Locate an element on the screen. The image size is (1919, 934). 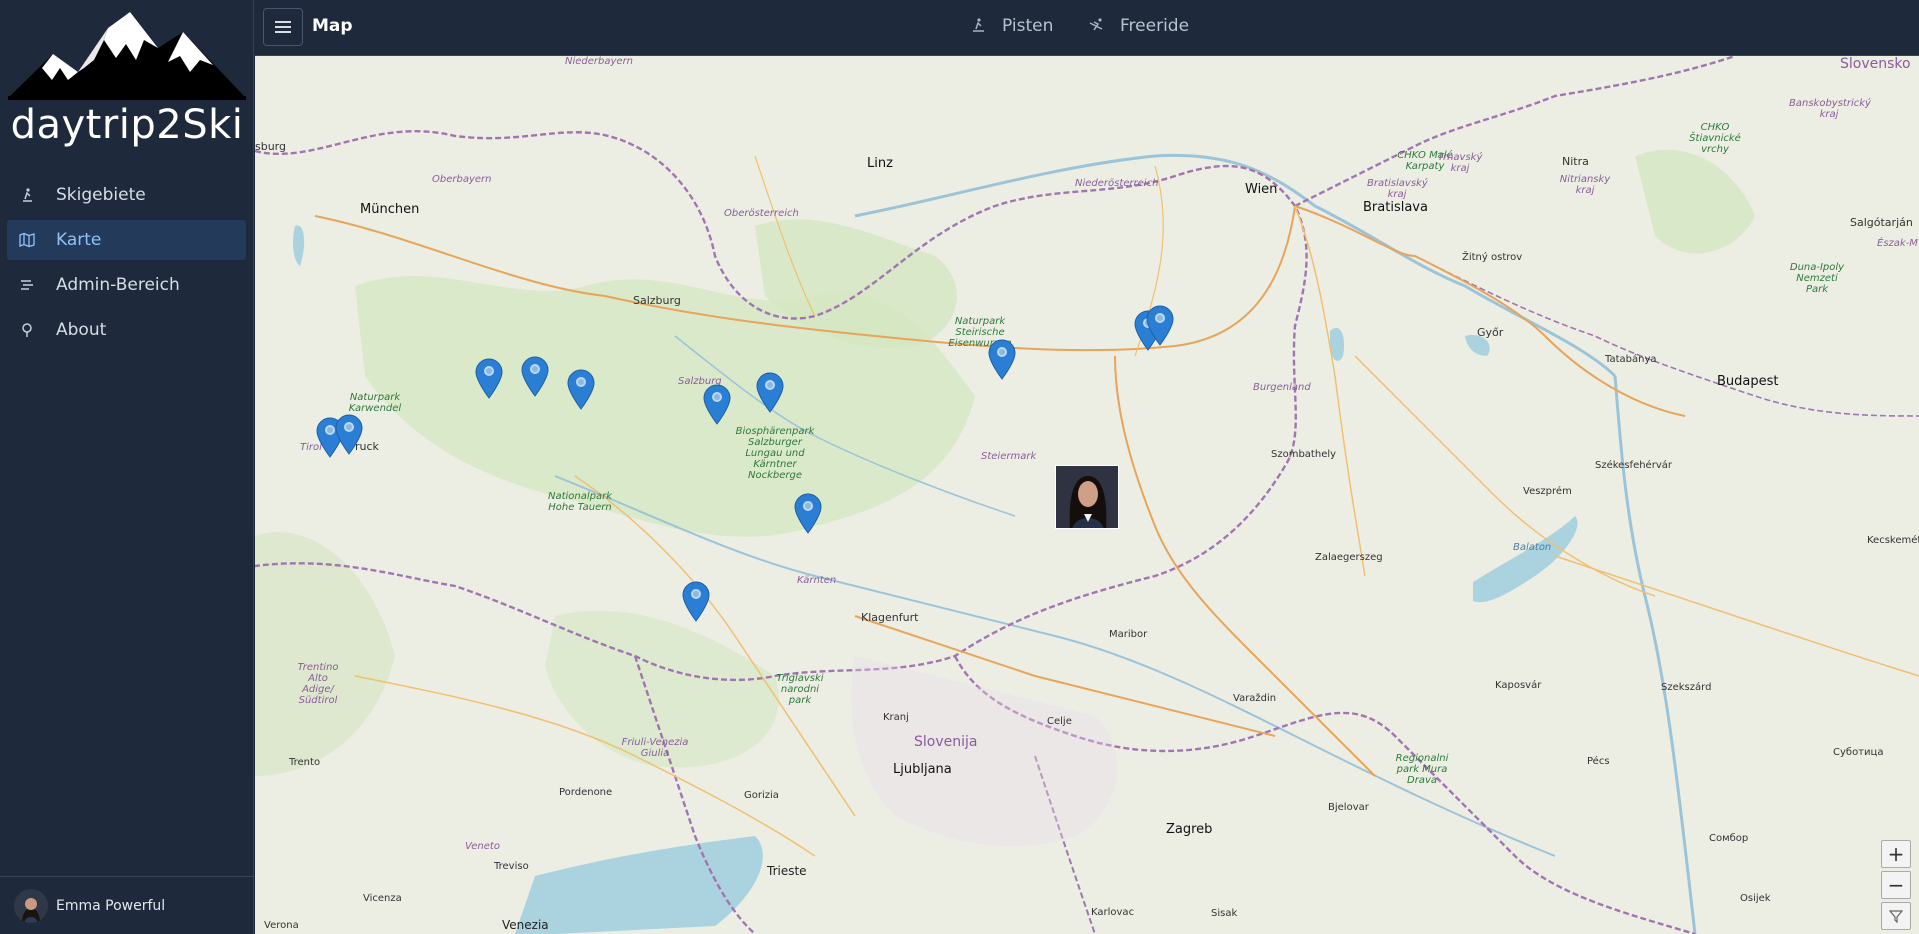
sidebar-nav: Skigebiete Karte Admin-Bereich About is located at coordinates (126, 265).